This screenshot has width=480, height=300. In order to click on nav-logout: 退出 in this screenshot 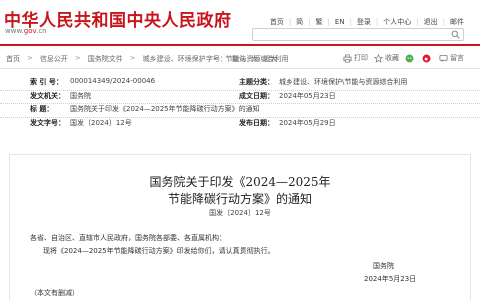, I will do `click(431, 22)`.